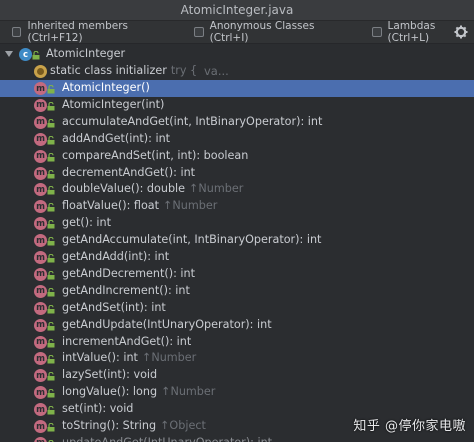  I want to click on method-name: AtomicInteger(int), so click(113, 104).